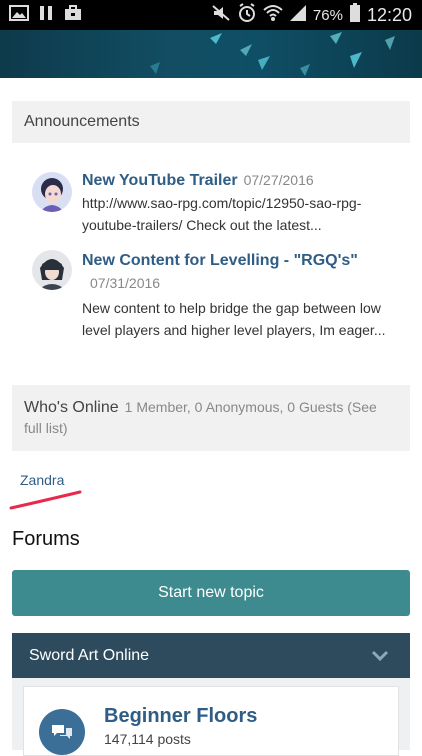 The image size is (422, 756). I want to click on gallery-icon, so click(19, 15).